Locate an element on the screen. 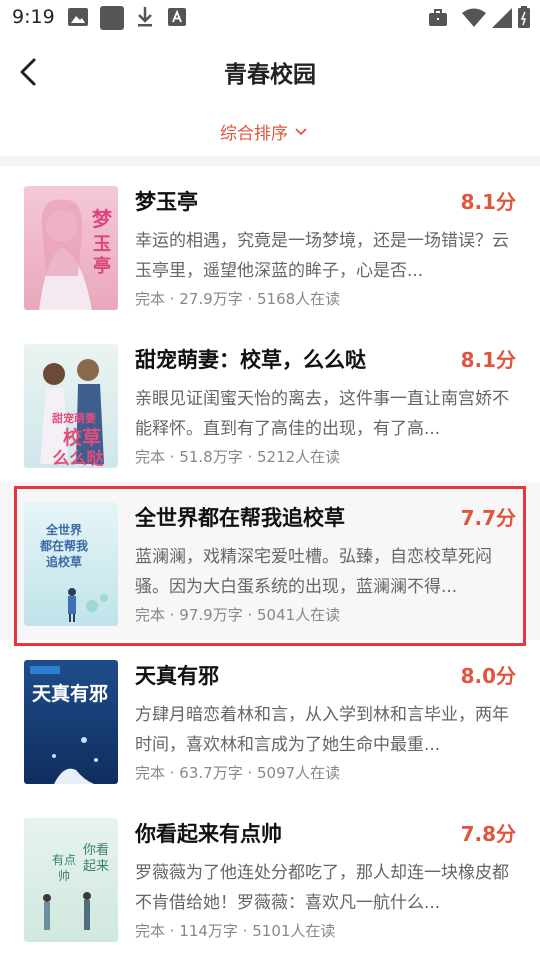  svg-text: 帅 is located at coordinates (64, 876).